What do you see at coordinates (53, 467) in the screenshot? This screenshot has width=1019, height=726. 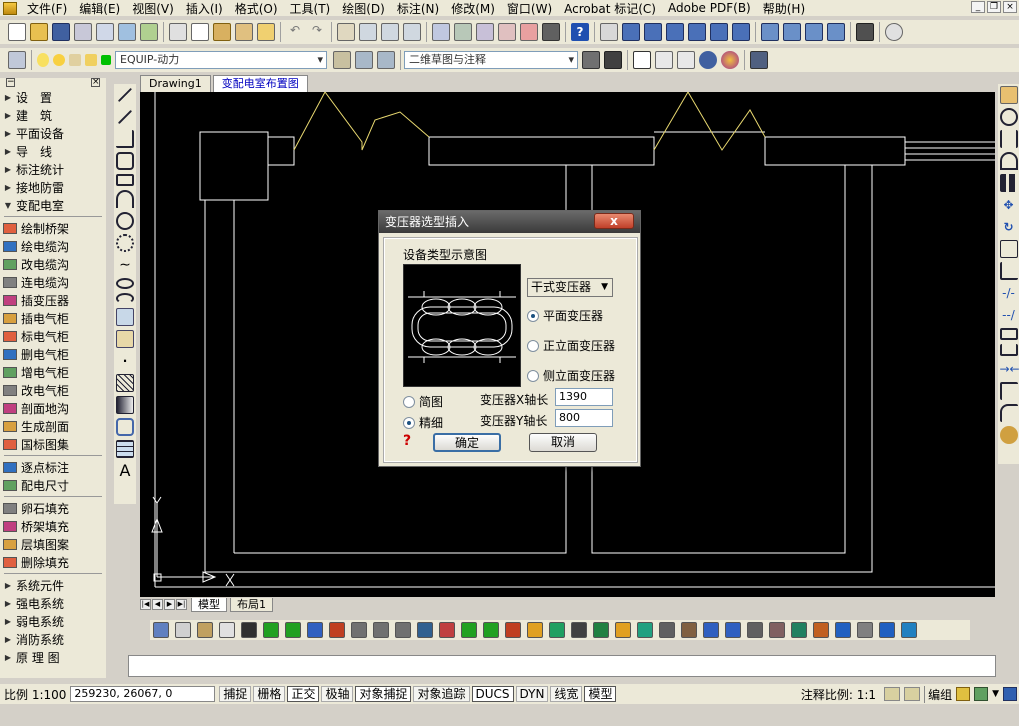 I see `sidebar-item: 逐点标注` at bounding box center [53, 467].